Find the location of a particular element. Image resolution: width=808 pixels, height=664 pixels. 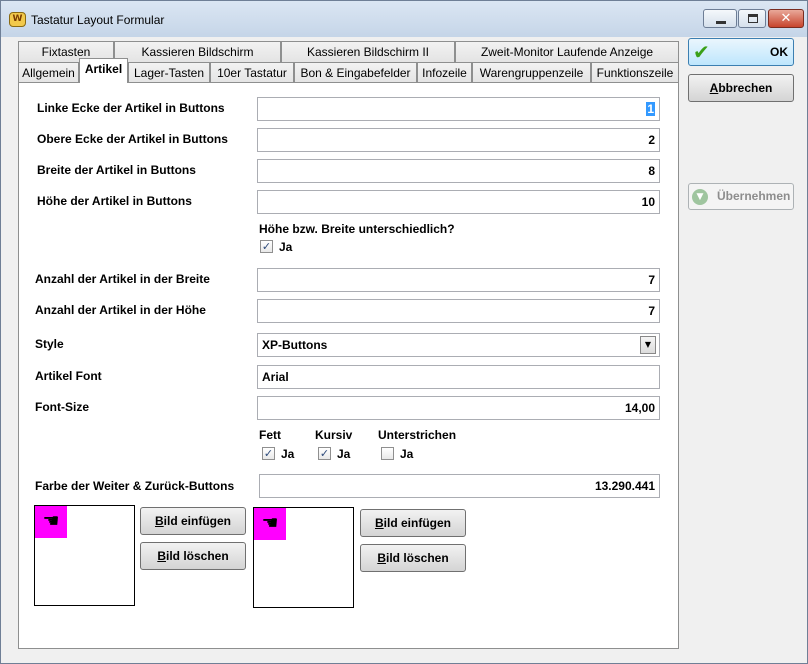

window-title: Tastatur Layout Formular is located at coordinates (98, 20).